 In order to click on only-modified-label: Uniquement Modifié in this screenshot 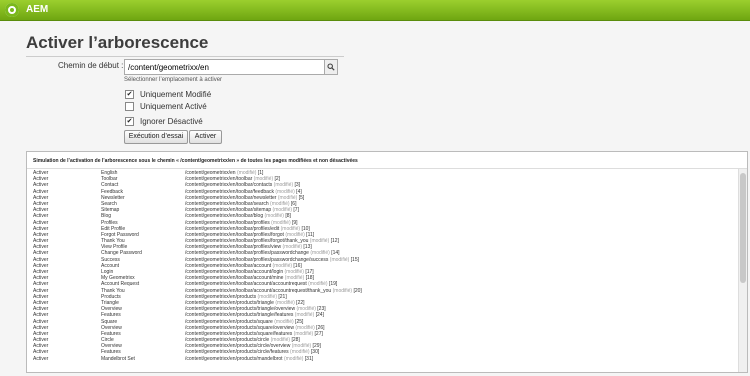, I will do `click(176, 94)`.